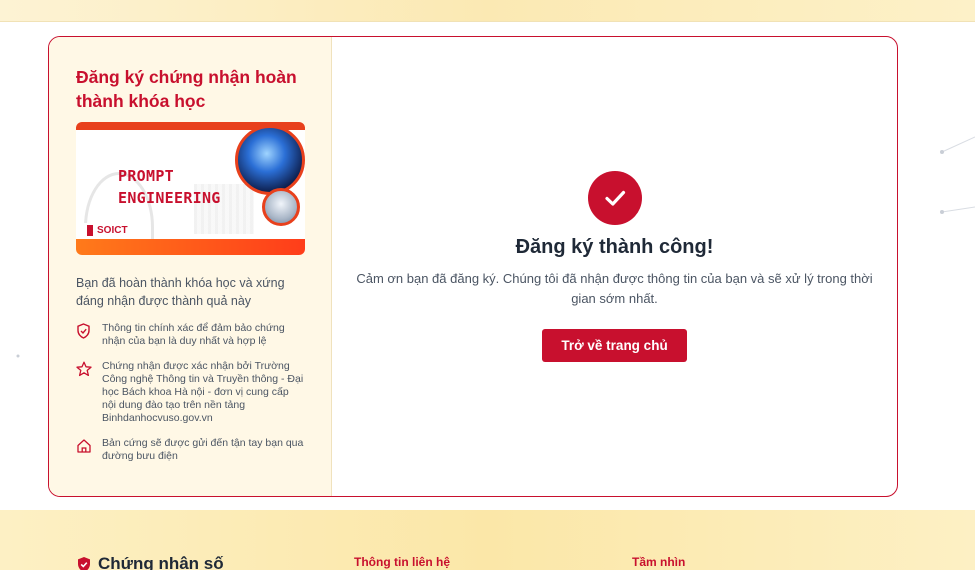  What do you see at coordinates (270, 160) in the screenshot?
I see `ai-brain-image` at bounding box center [270, 160].